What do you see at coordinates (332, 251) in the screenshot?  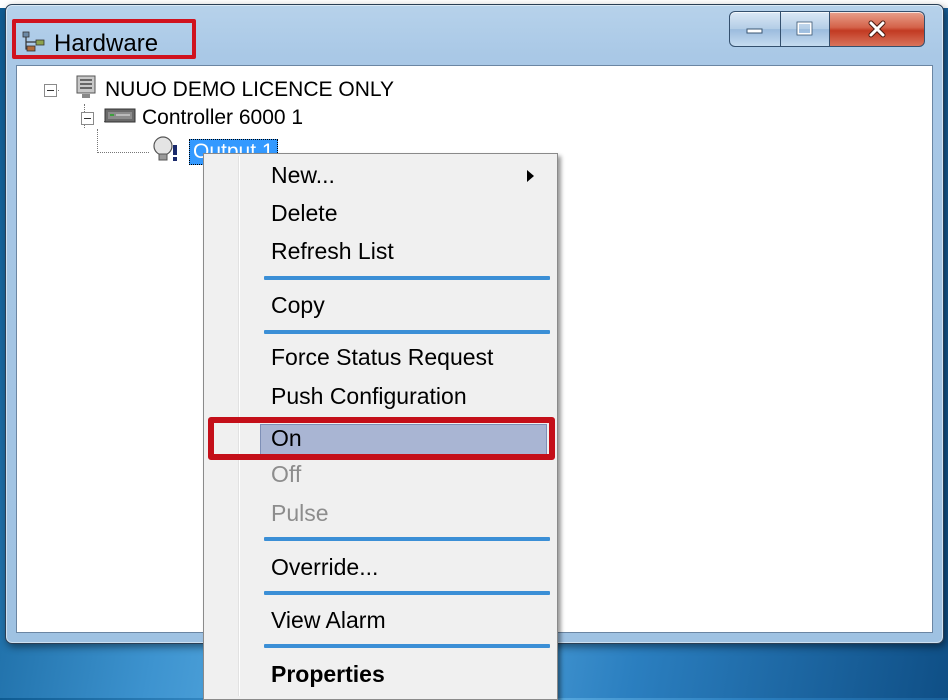 I see `menu-item-refresh-list: Refresh List` at bounding box center [332, 251].